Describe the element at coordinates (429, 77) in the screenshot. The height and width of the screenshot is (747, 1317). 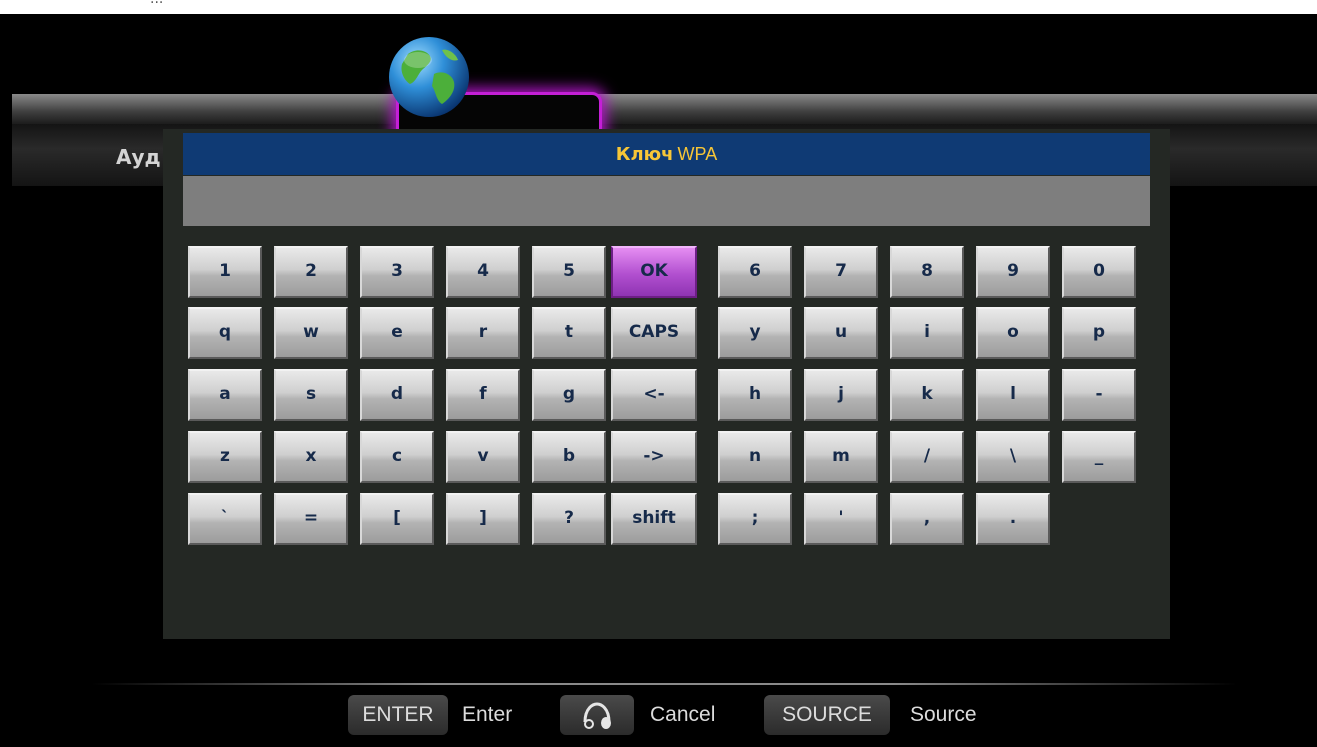
I see `globe-icon` at that location.